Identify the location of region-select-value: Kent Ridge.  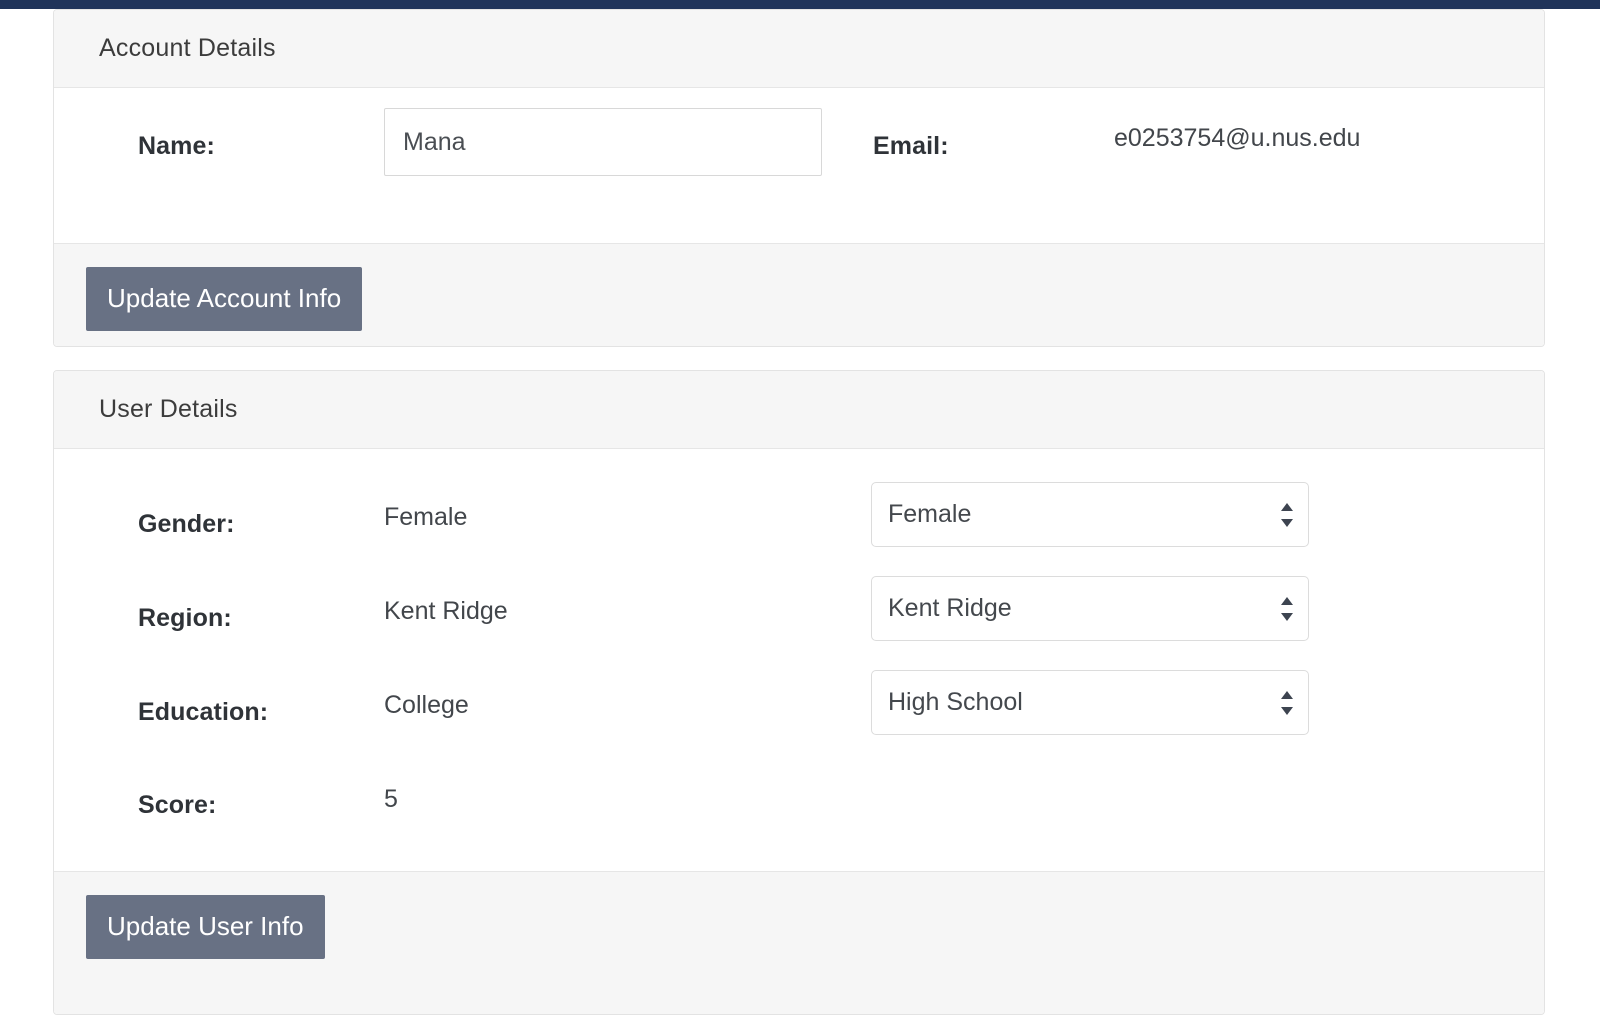
(950, 608).